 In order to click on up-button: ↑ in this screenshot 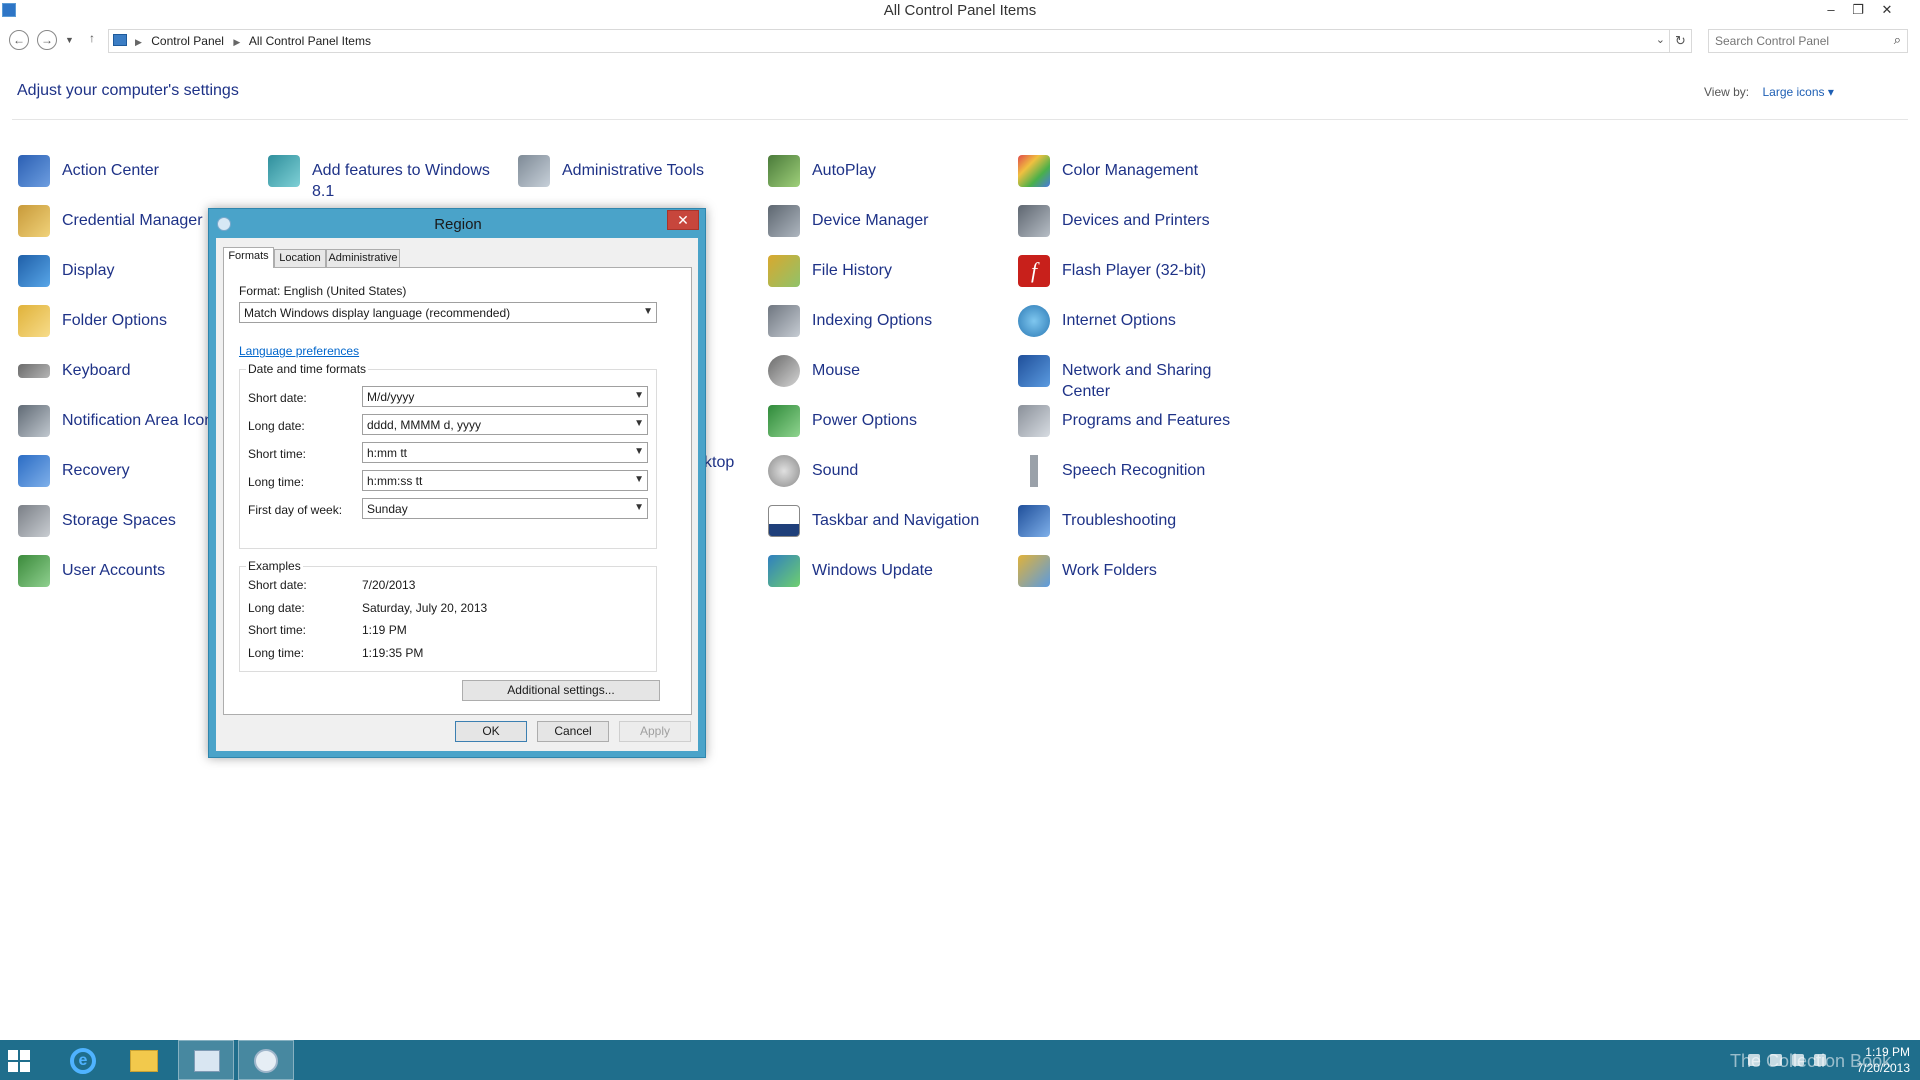, I will do `click(92, 38)`.